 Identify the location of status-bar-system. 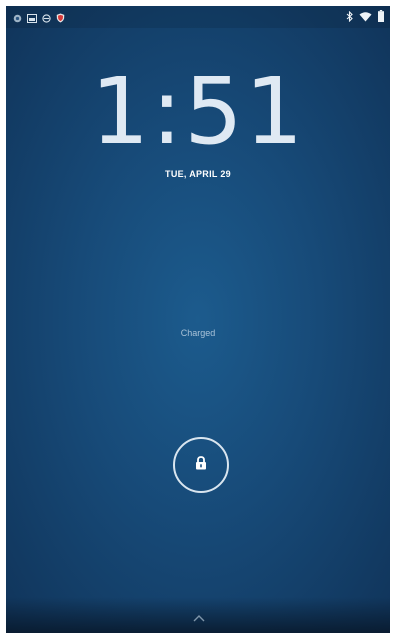
(365, 18).